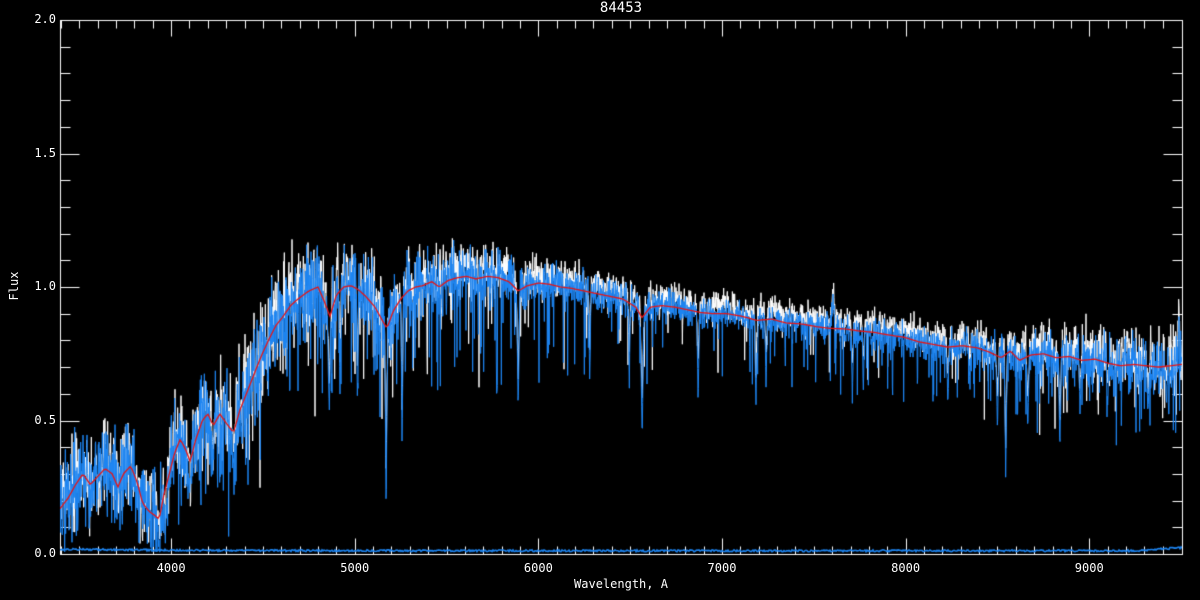 The height and width of the screenshot is (600, 1200). What do you see at coordinates (45, 152) in the screenshot?
I see `y-tick-label: 1.5` at bounding box center [45, 152].